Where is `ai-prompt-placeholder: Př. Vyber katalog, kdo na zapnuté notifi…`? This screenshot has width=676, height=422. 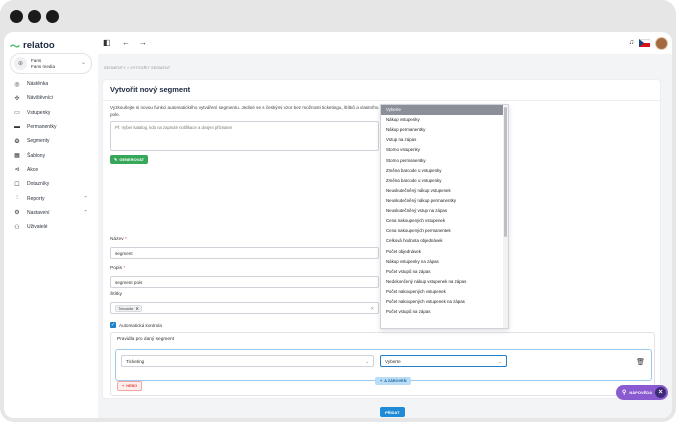 ai-prompt-placeholder: Př. Vyber katalog, kdo na zapnuté notifi… is located at coordinates (174, 127).